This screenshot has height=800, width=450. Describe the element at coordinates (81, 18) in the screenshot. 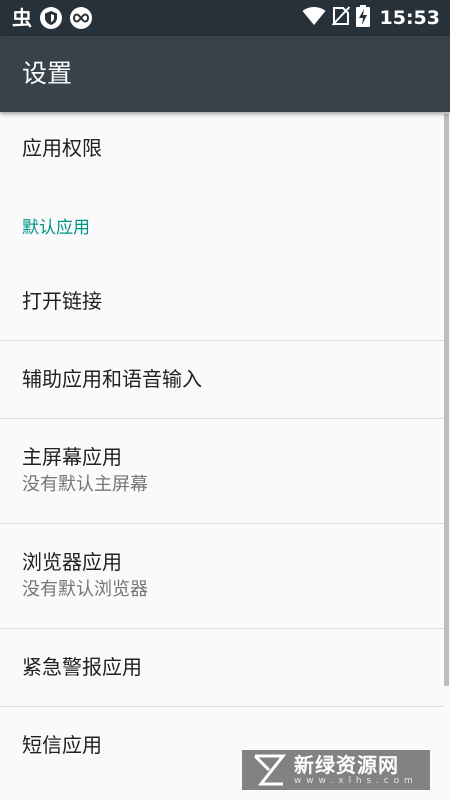

I see `infinity-icon` at that location.